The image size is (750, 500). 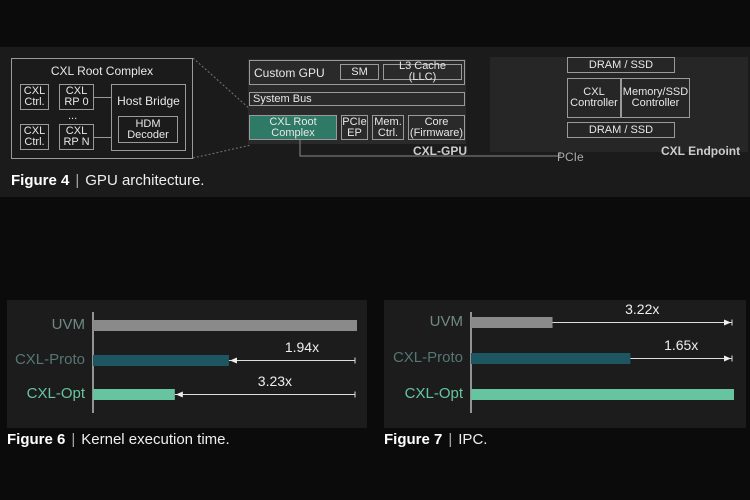 I want to click on speedup-label: 3.22x, so click(x=642, y=308).